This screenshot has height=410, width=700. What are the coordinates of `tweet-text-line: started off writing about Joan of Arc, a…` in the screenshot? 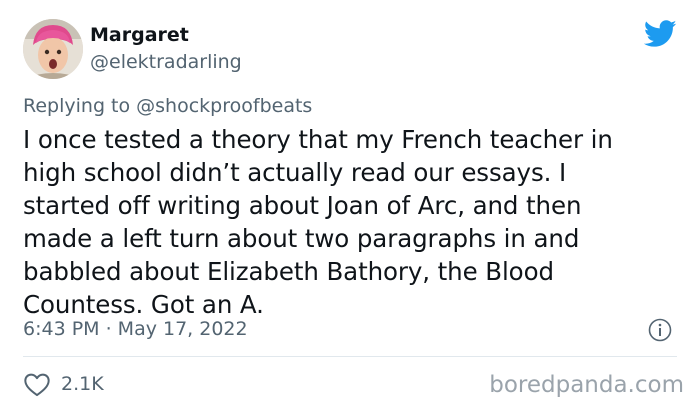 It's located at (302, 205).